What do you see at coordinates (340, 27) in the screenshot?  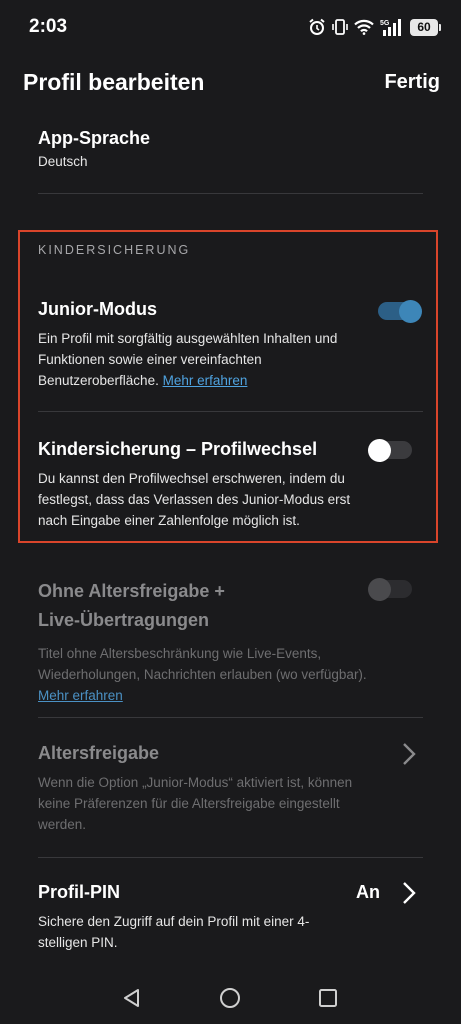 I see `vibrate-icon` at bounding box center [340, 27].